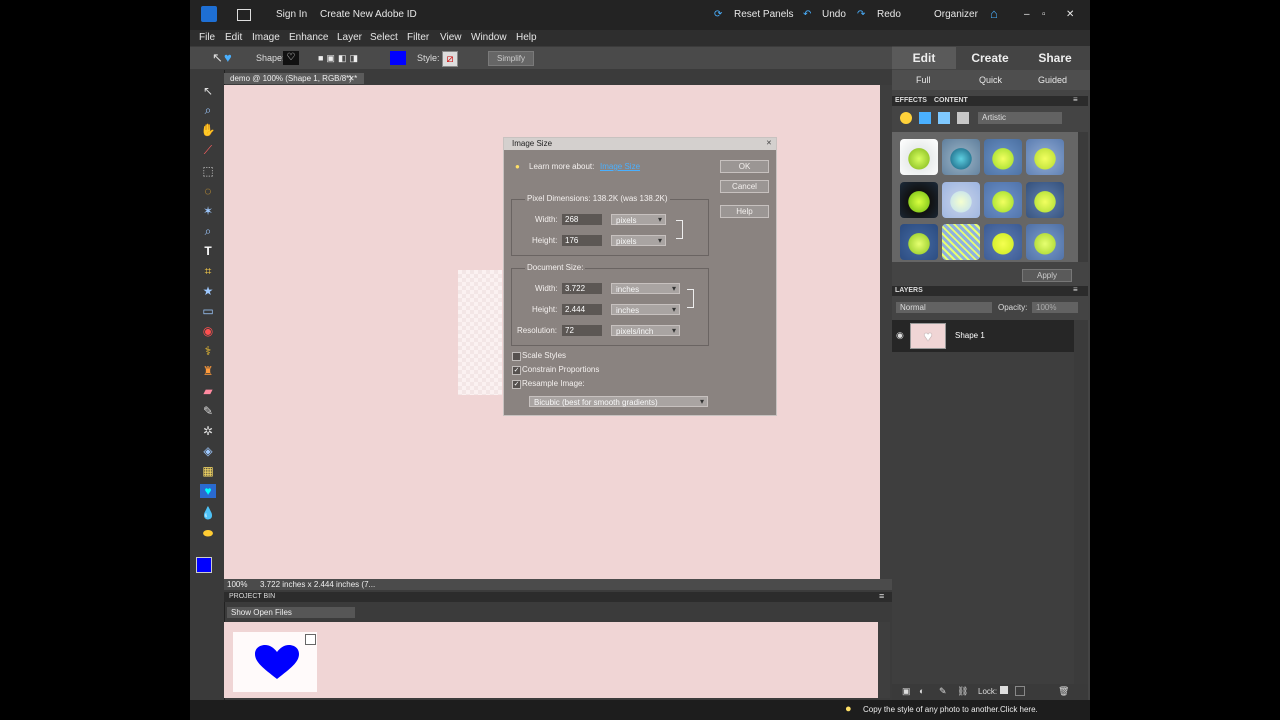 This screenshot has height=720, width=1280. Describe the element at coordinates (228, 57) in the screenshot. I see `heart-tool-icon: ♥` at that location.